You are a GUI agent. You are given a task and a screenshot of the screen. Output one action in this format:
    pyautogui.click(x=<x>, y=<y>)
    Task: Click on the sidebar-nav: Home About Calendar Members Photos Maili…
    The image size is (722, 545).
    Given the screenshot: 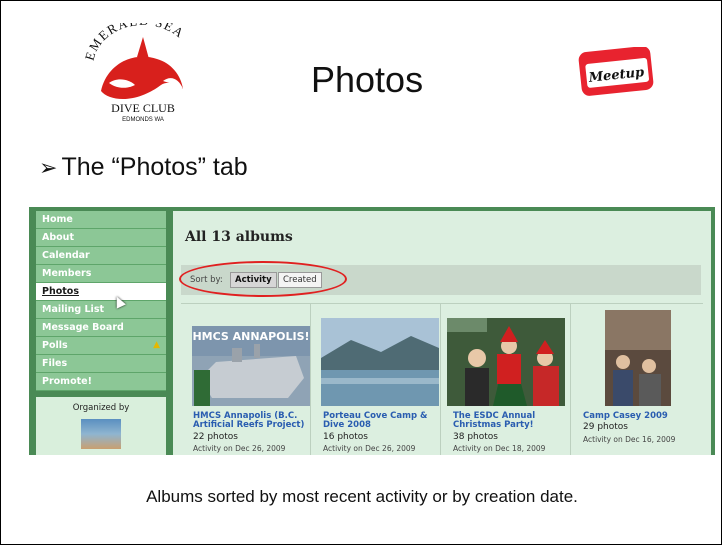 What is the action you would take?
    pyautogui.click(x=101, y=333)
    